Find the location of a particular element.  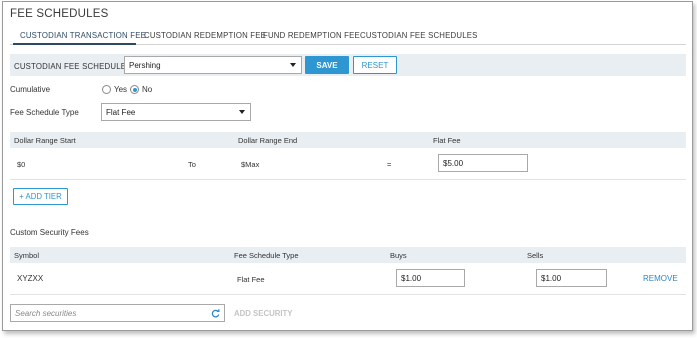

dollar-range-start-header: Dollar Range Start is located at coordinates (45, 140).